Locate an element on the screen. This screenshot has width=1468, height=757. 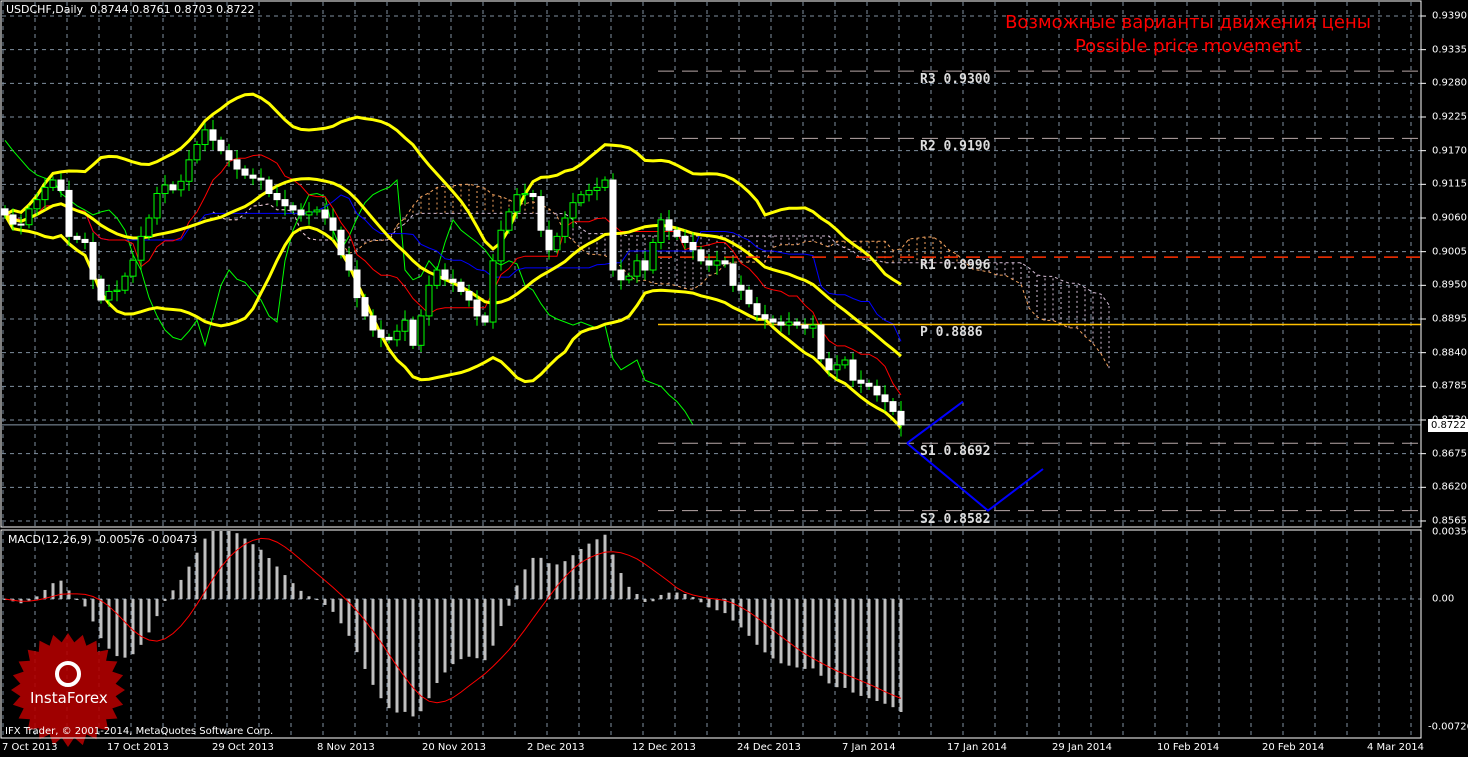
date-tick-label: 7 Oct 2013 is located at coordinates (30, 747).